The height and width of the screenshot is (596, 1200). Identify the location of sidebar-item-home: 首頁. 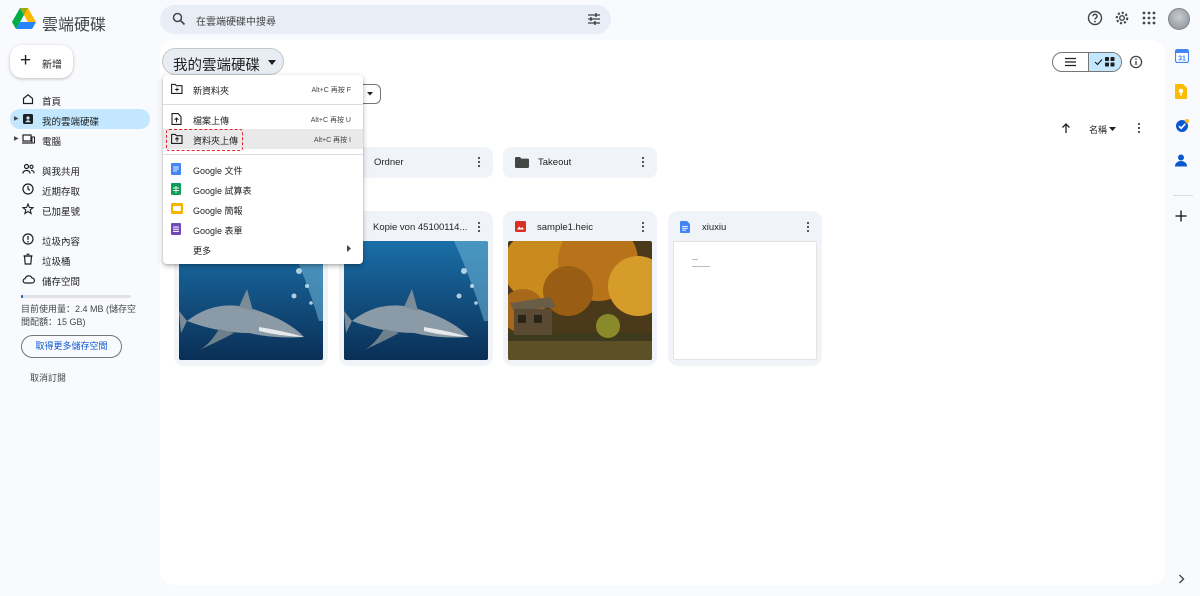
(80, 99).